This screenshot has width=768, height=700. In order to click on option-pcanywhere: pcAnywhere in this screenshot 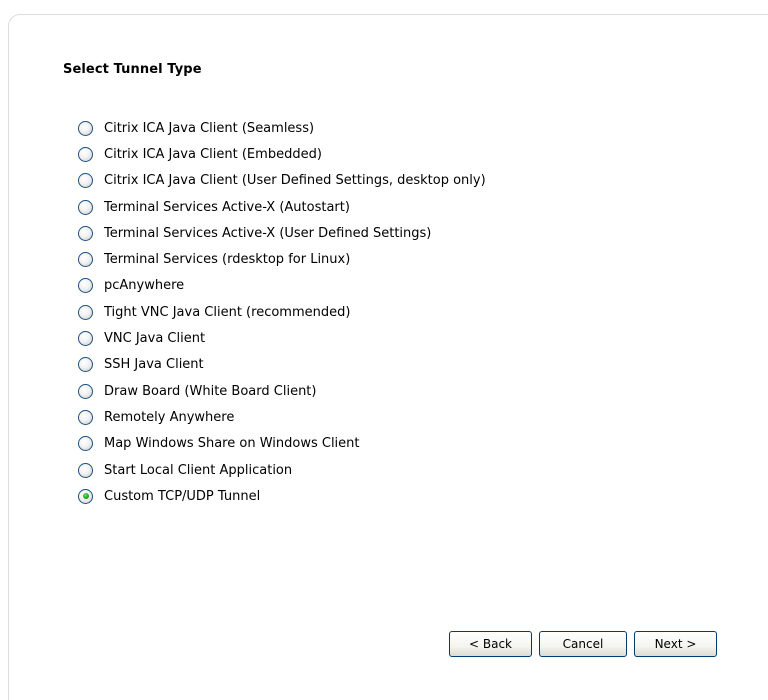, I will do `click(282, 286)`.